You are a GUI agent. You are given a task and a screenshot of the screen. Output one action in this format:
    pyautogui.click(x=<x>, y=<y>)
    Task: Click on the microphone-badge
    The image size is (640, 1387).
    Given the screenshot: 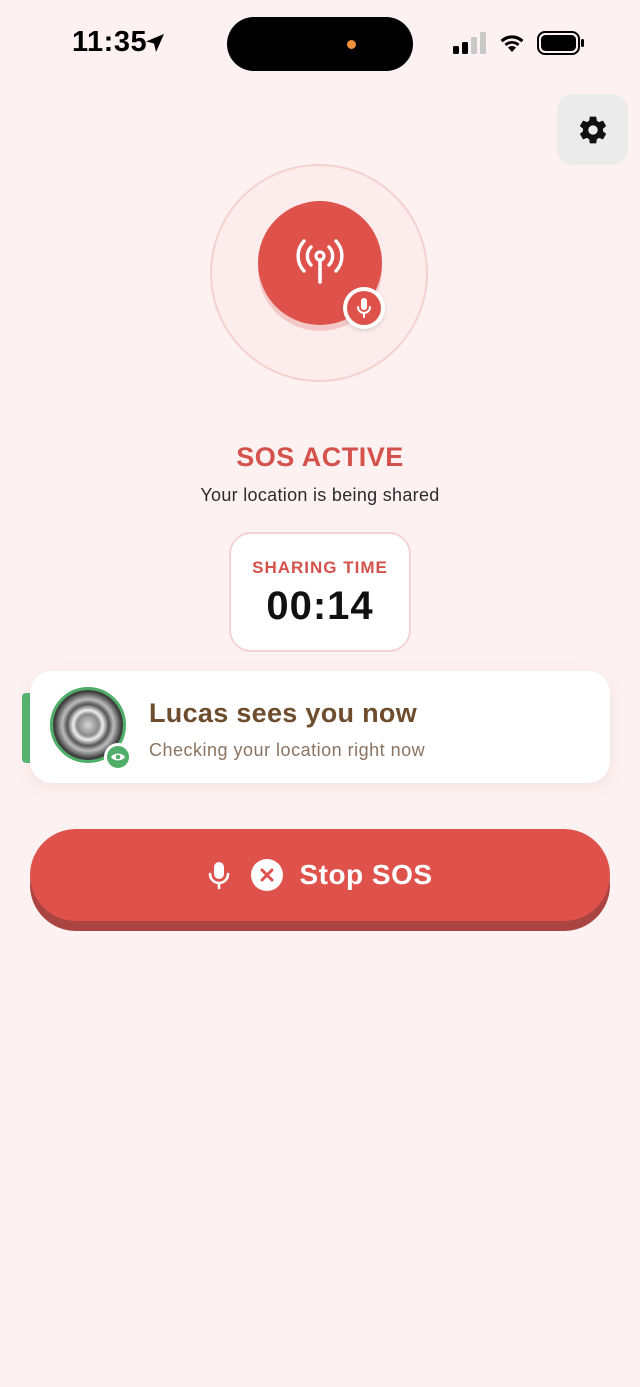 What is the action you would take?
    pyautogui.click(x=364, y=308)
    